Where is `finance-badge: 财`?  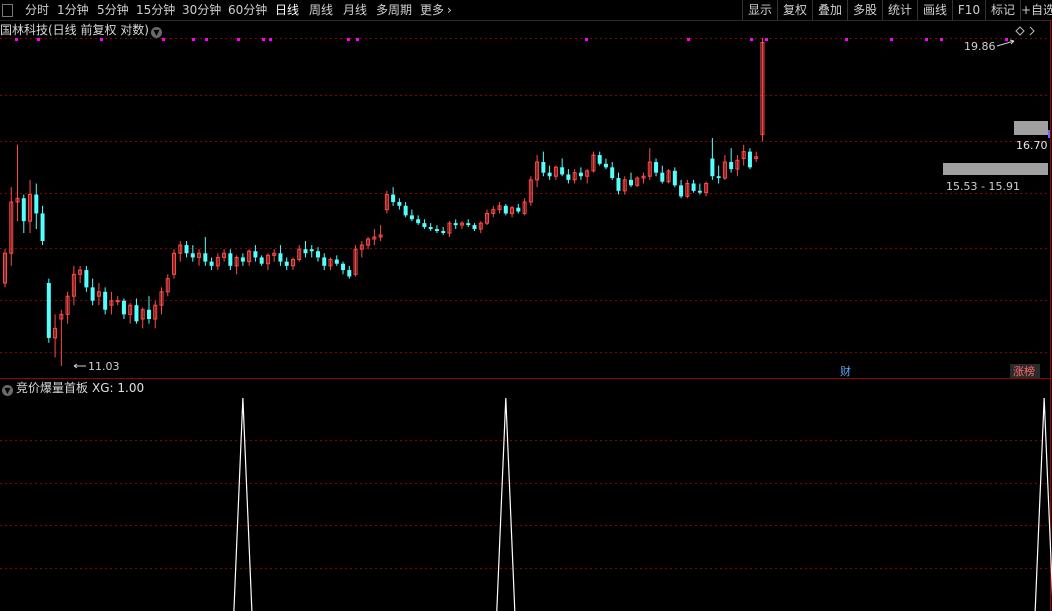
finance-badge: 财 is located at coordinates (845, 371).